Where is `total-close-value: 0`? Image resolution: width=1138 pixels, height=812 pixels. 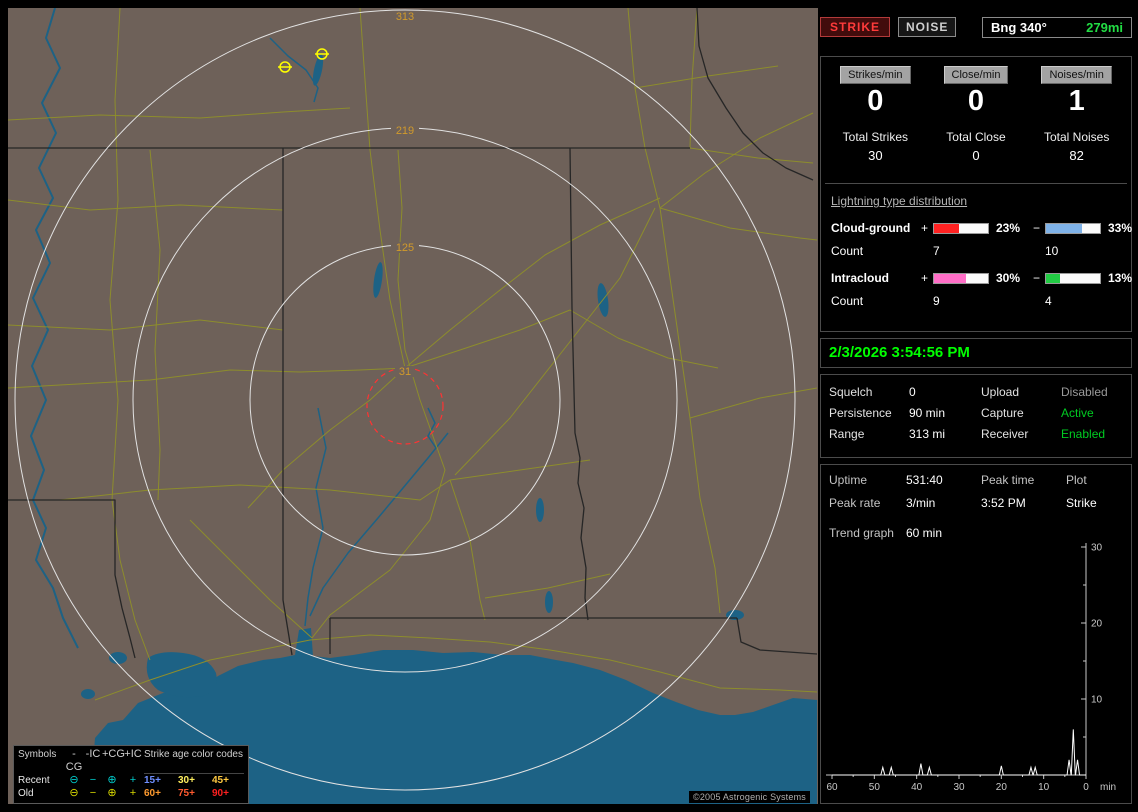
total-close-value: 0 is located at coordinates (976, 155).